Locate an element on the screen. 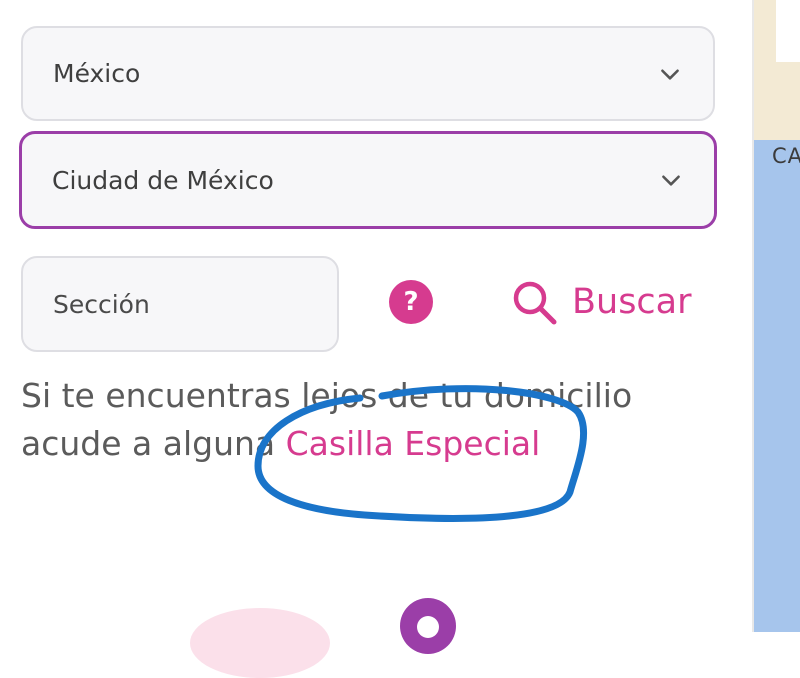  search-button: Buscar is located at coordinates (601, 302).